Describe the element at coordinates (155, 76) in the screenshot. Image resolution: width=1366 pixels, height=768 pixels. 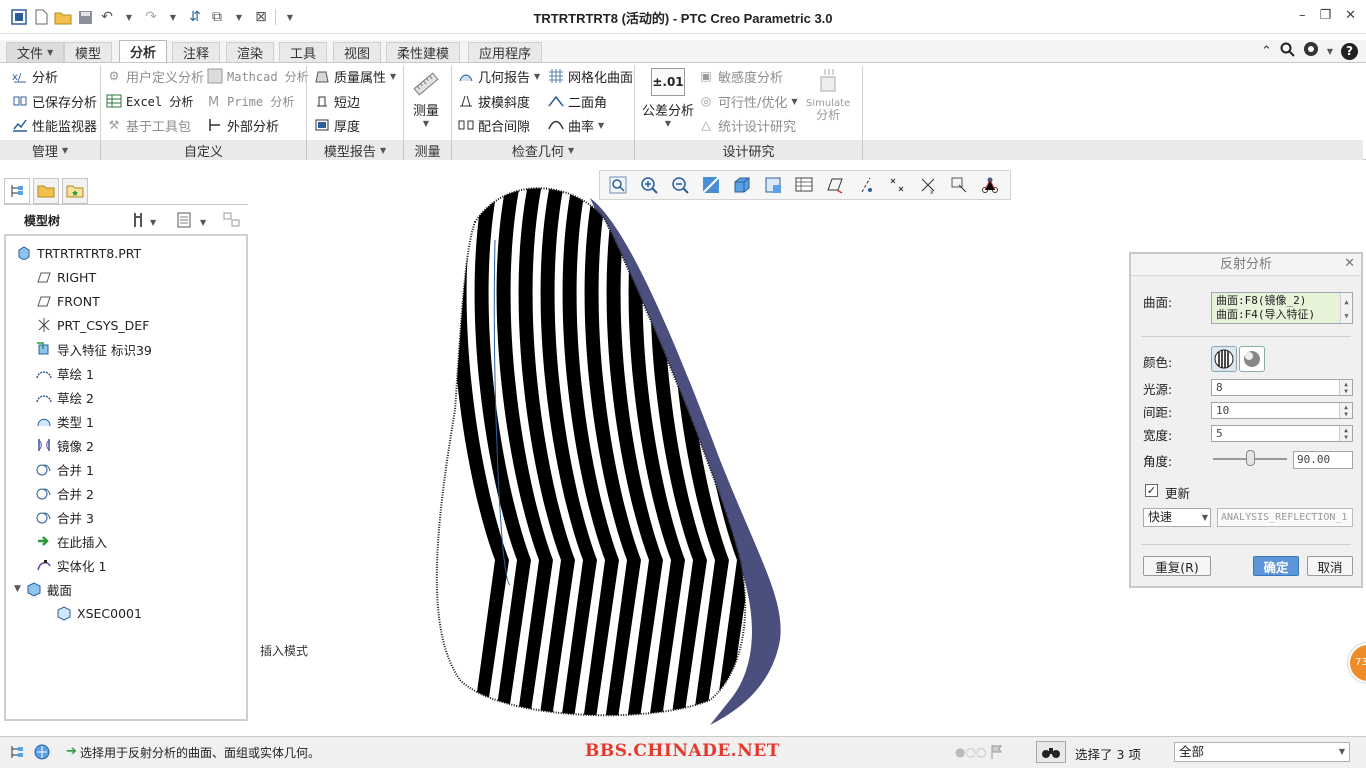
I see `user-defined-analysis-button: ⚙ 用户定义分析` at that location.